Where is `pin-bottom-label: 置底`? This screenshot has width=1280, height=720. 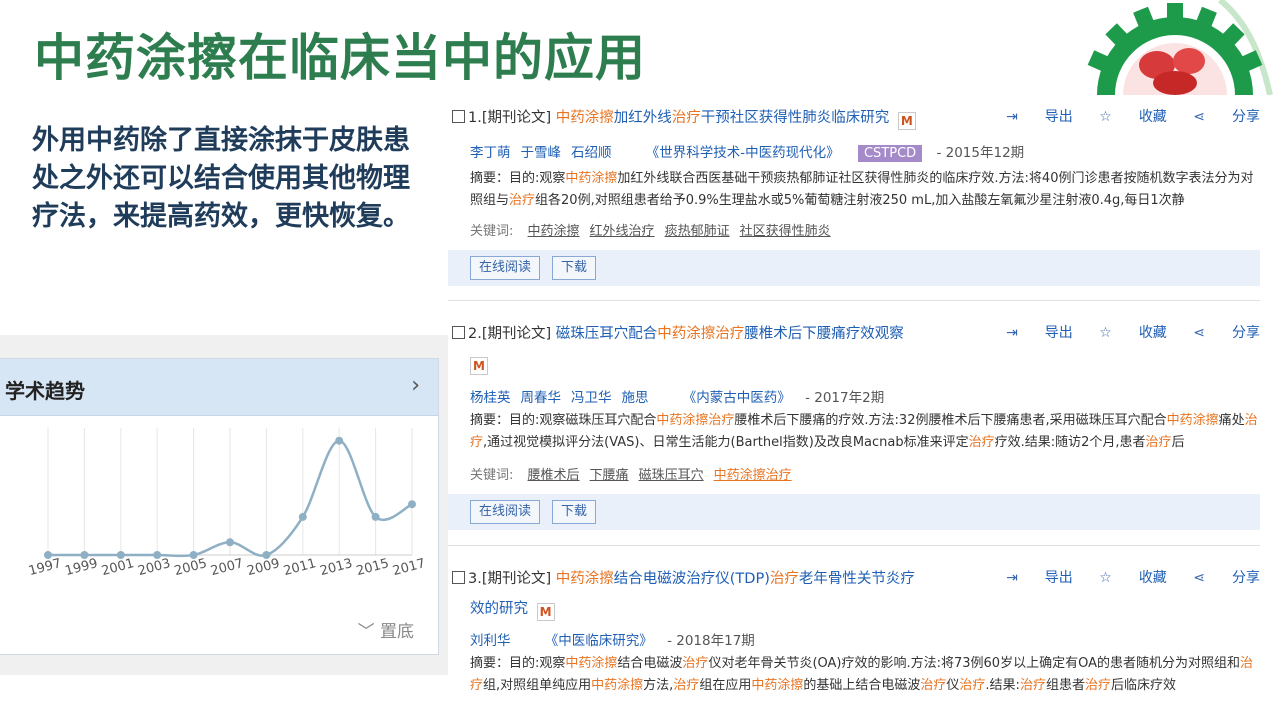
pin-bottom-label: 置底 is located at coordinates (397, 632).